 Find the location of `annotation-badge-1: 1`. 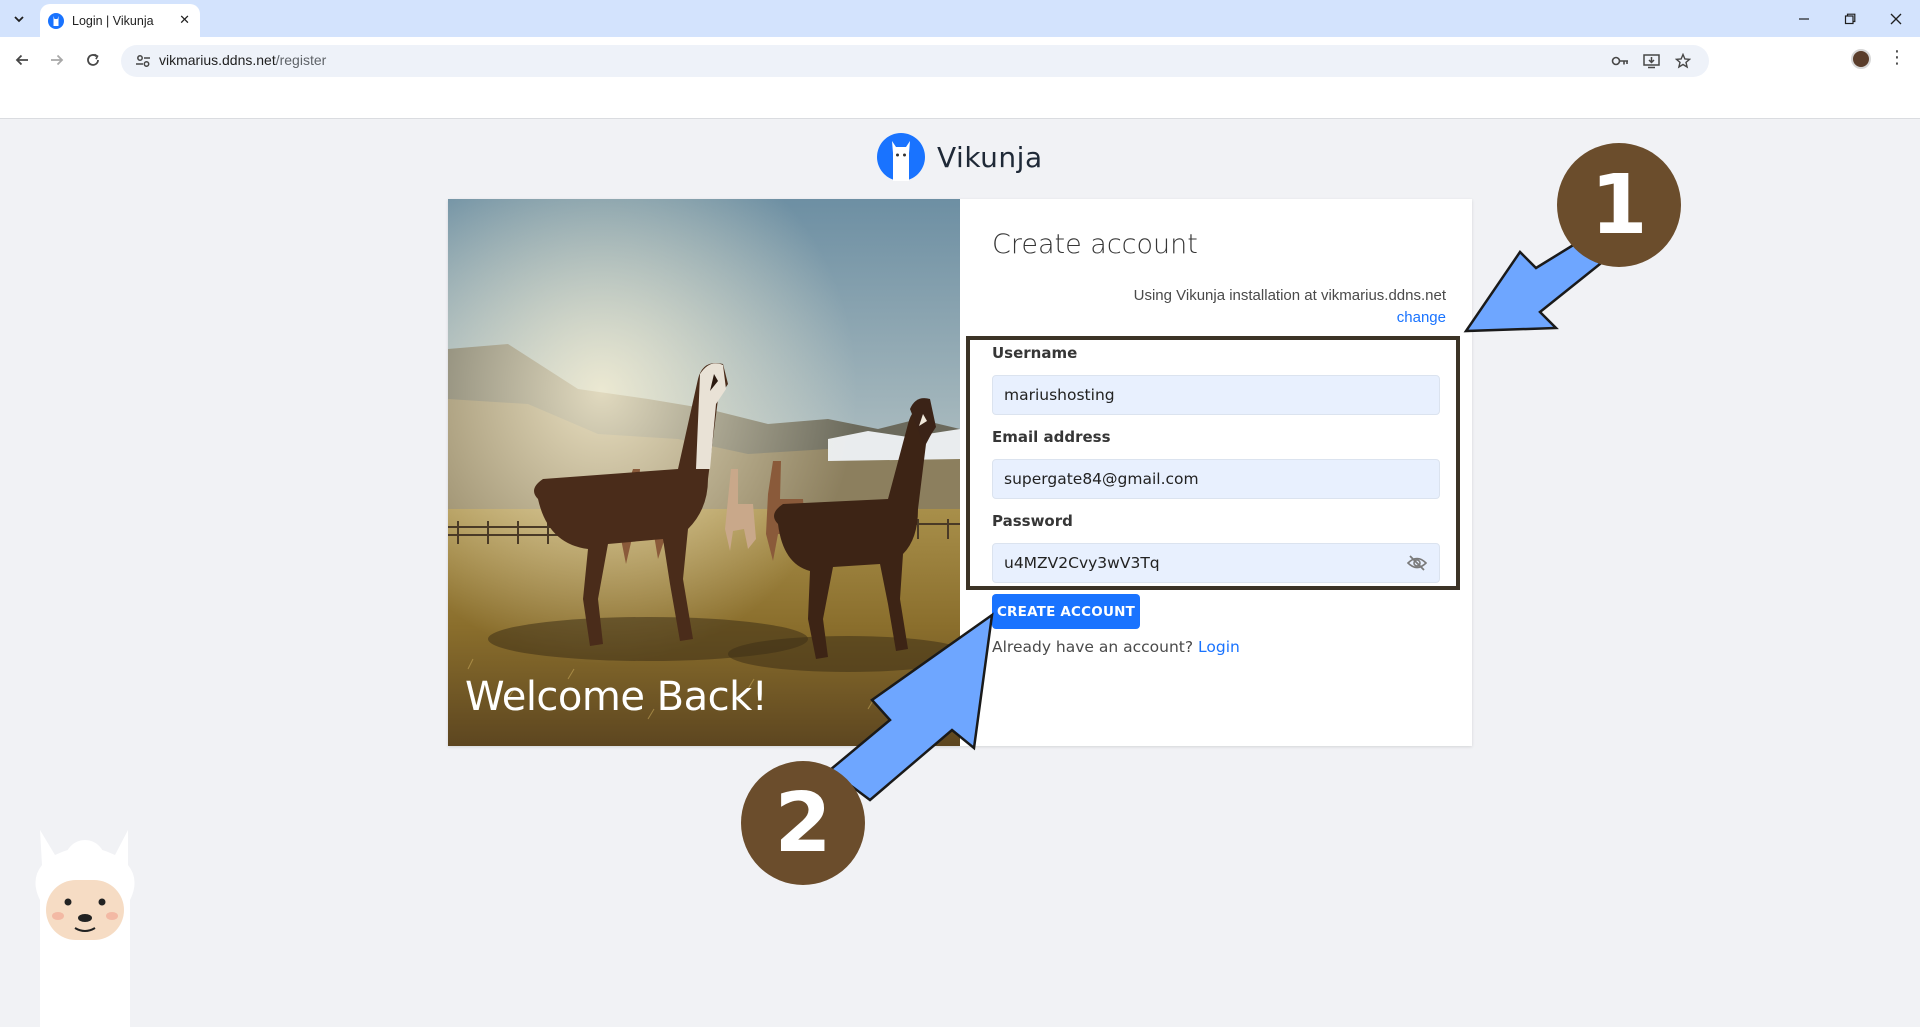

annotation-badge-1: 1 is located at coordinates (1619, 205).